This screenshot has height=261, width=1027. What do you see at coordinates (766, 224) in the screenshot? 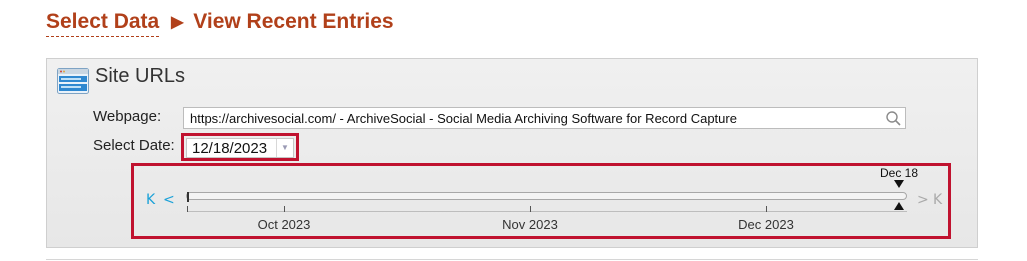
I see `month-label-dec: Dec 2023` at bounding box center [766, 224].